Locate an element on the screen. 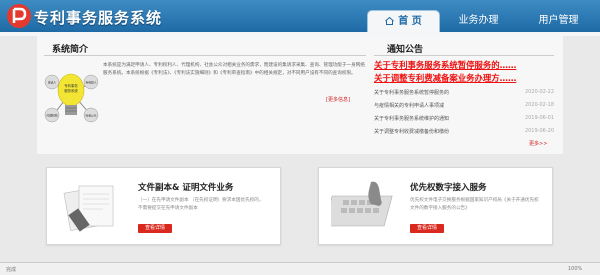 The height and width of the screenshot is (275, 600). notice-item: 与疫情相关的专利申请人事项减 is located at coordinates (409, 105).